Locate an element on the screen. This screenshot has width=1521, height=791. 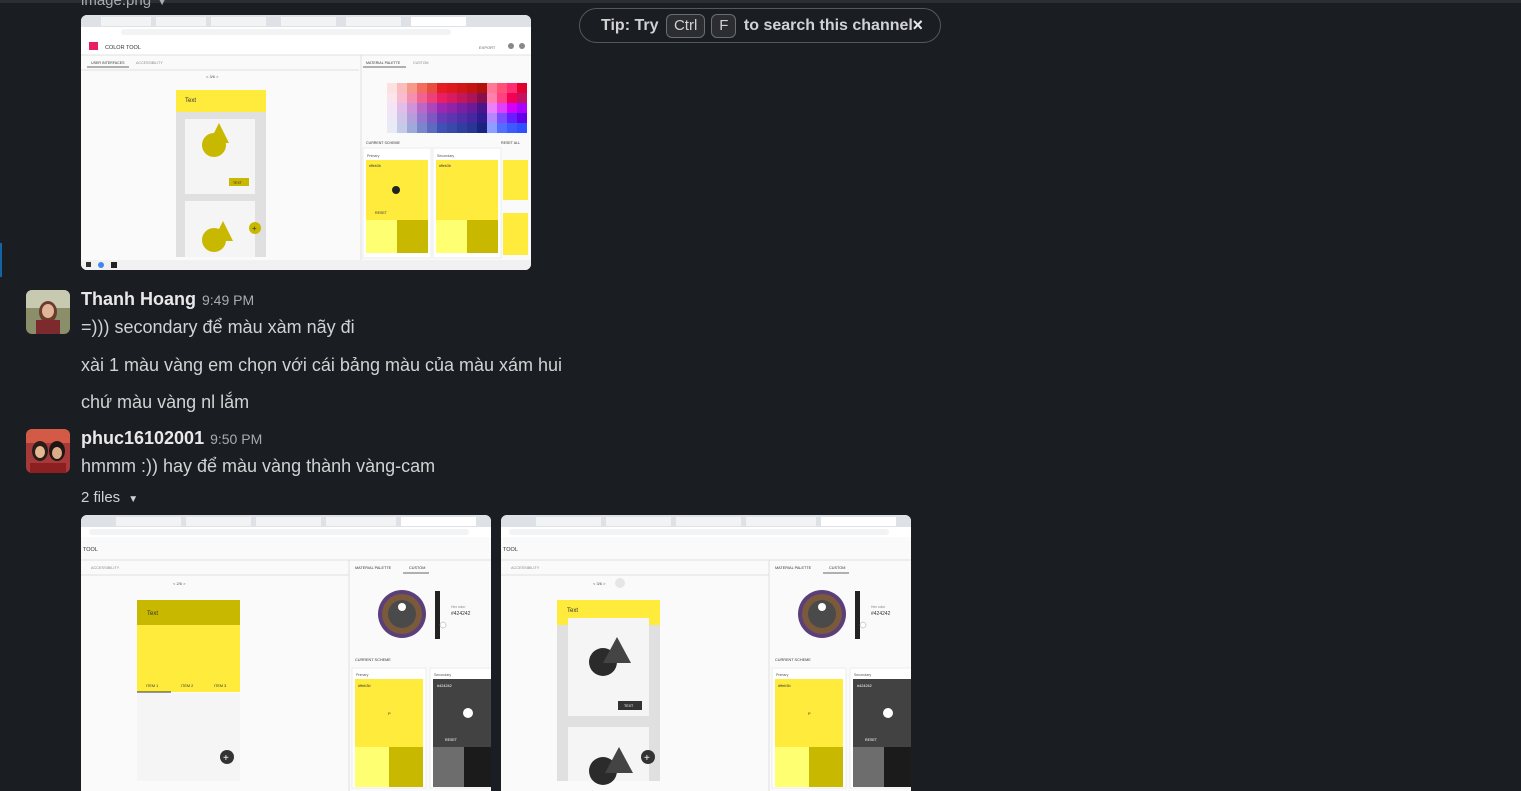
palette-grid is located at coordinates (457, 108).